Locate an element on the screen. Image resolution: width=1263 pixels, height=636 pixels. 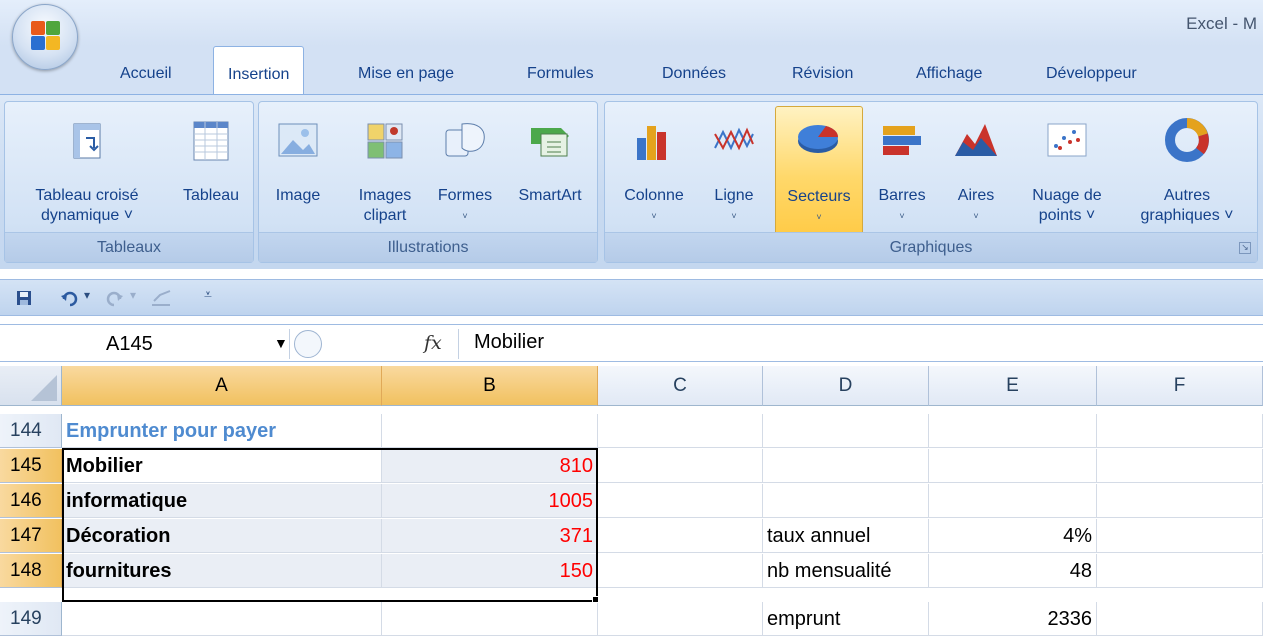
scatter-chart-button: Nuage de points ˅ is located at coordinates (1067, 173).